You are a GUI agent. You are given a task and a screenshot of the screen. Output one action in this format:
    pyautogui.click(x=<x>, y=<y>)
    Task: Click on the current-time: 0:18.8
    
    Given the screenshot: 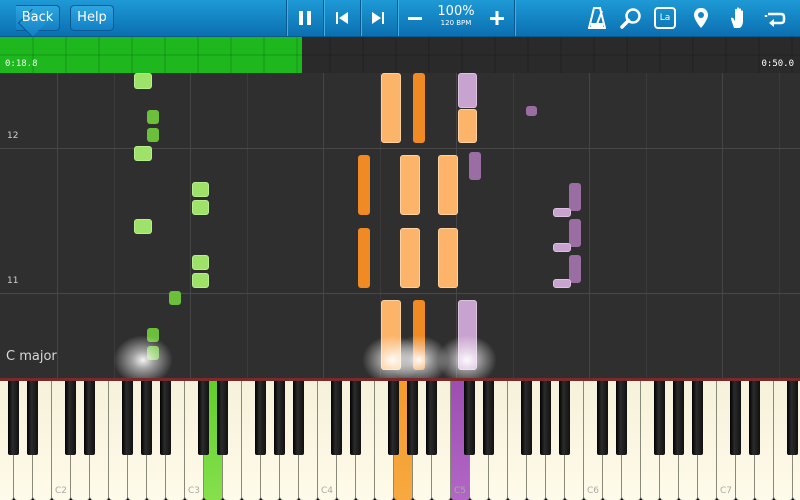 What is the action you would take?
    pyautogui.click(x=21, y=64)
    